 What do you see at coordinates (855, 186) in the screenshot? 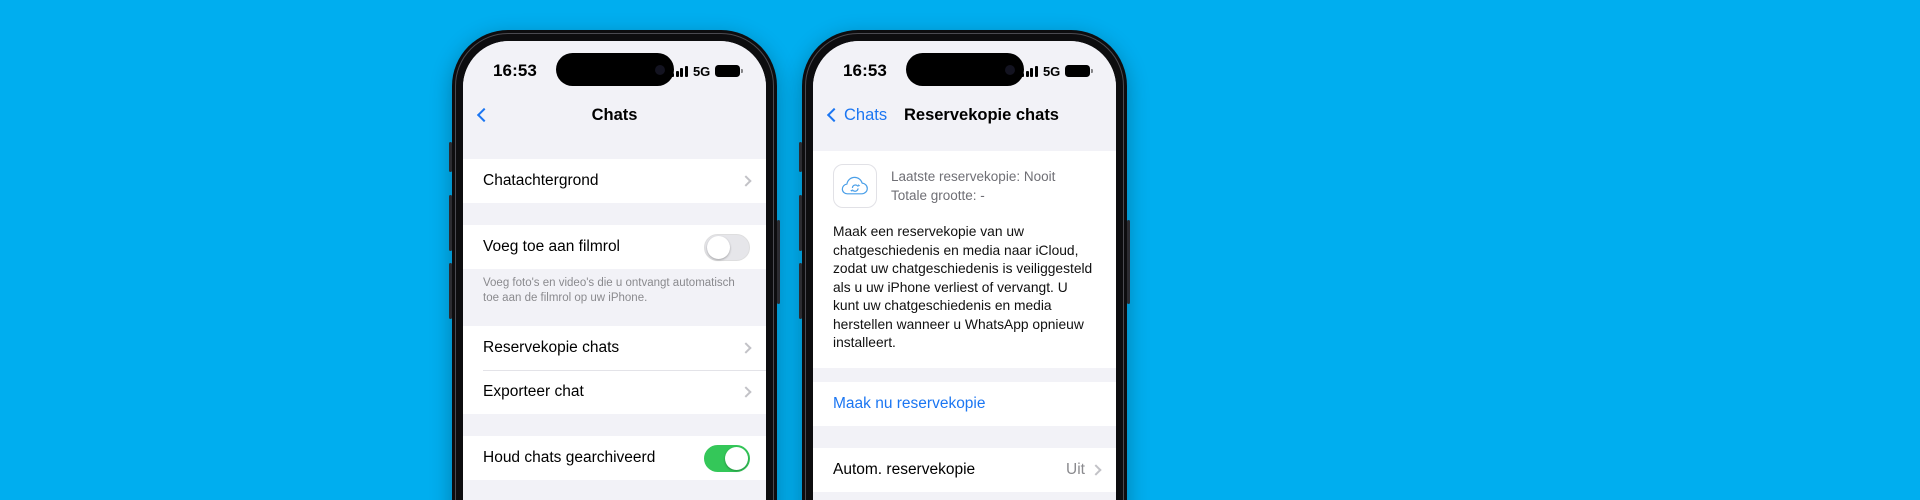
I see `icloud-backup-icon` at bounding box center [855, 186].